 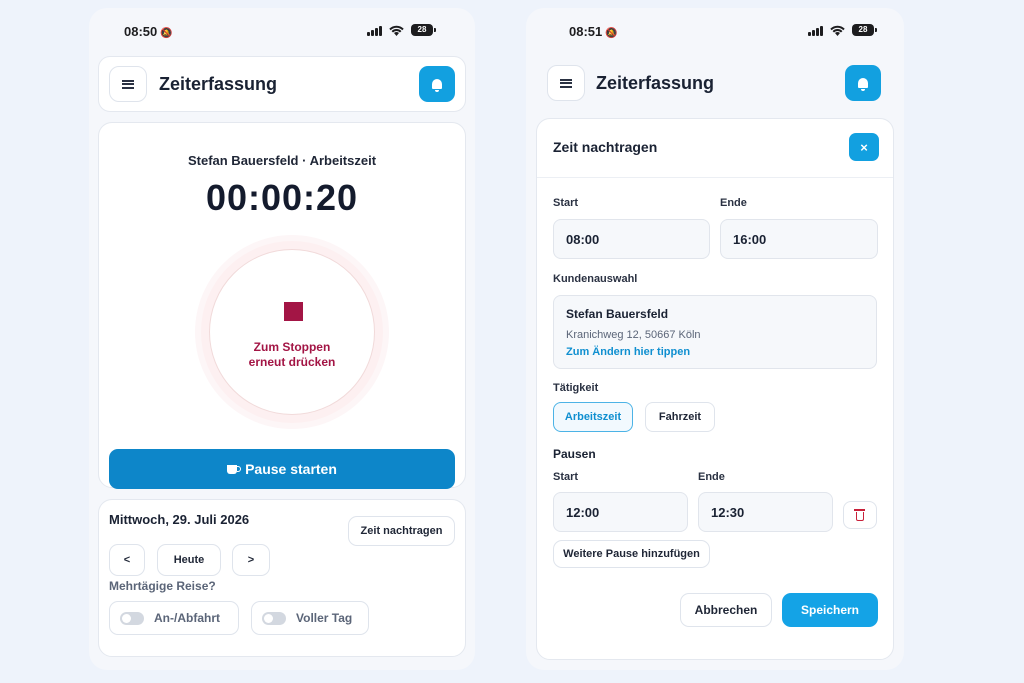 What do you see at coordinates (292, 347) in the screenshot?
I see `stop-hint-line1: Zum Stoppen` at bounding box center [292, 347].